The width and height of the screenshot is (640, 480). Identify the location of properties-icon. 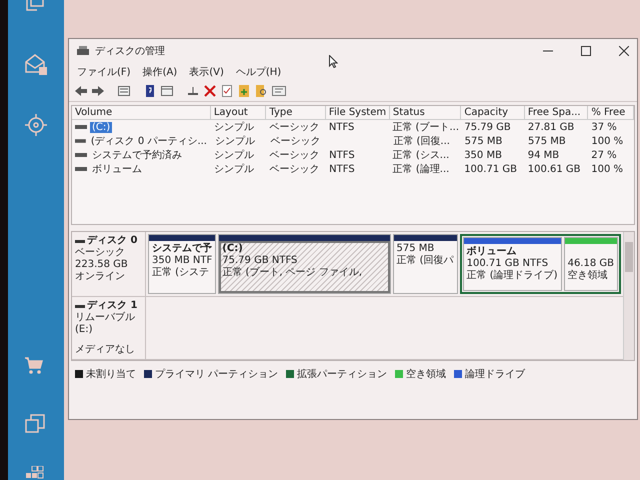
(279, 91).